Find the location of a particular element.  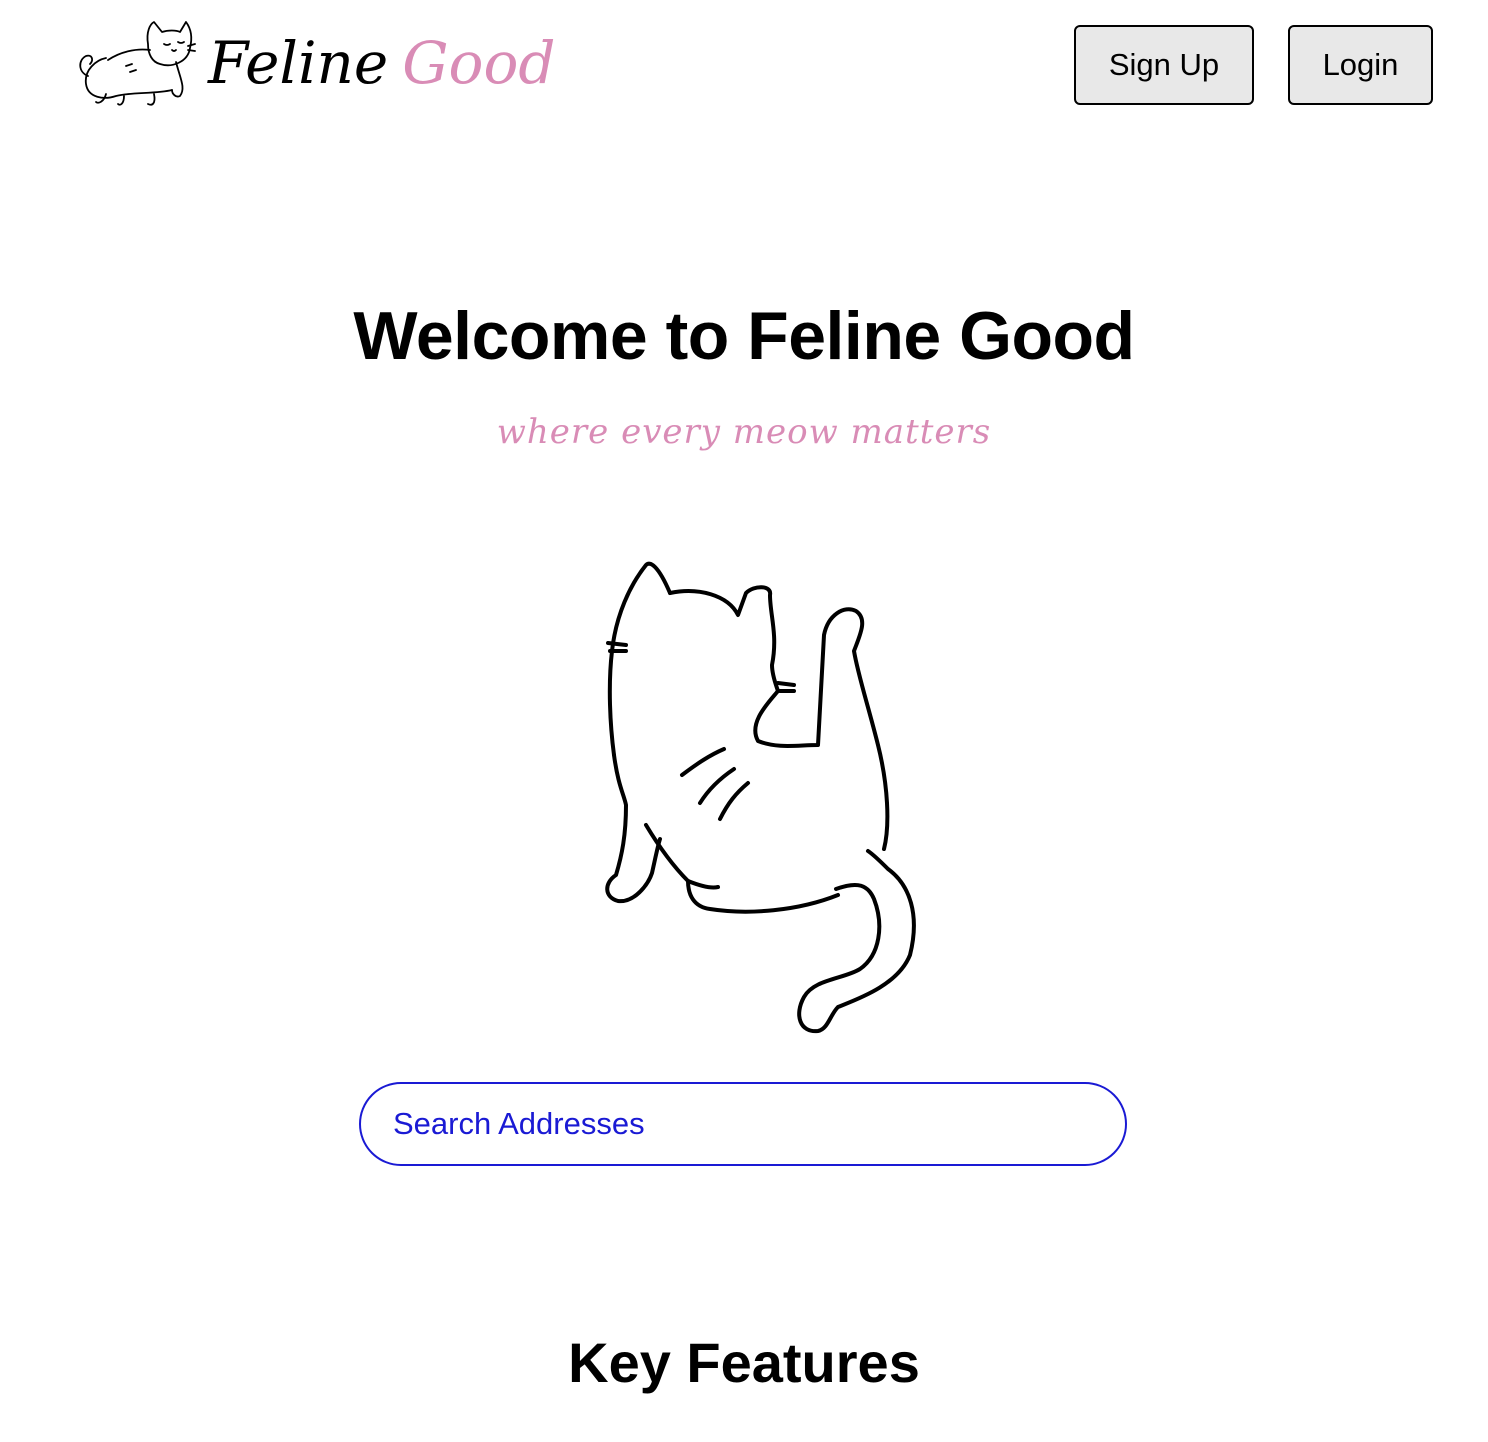

brand-name-part2: Good is located at coordinates (479, 63).